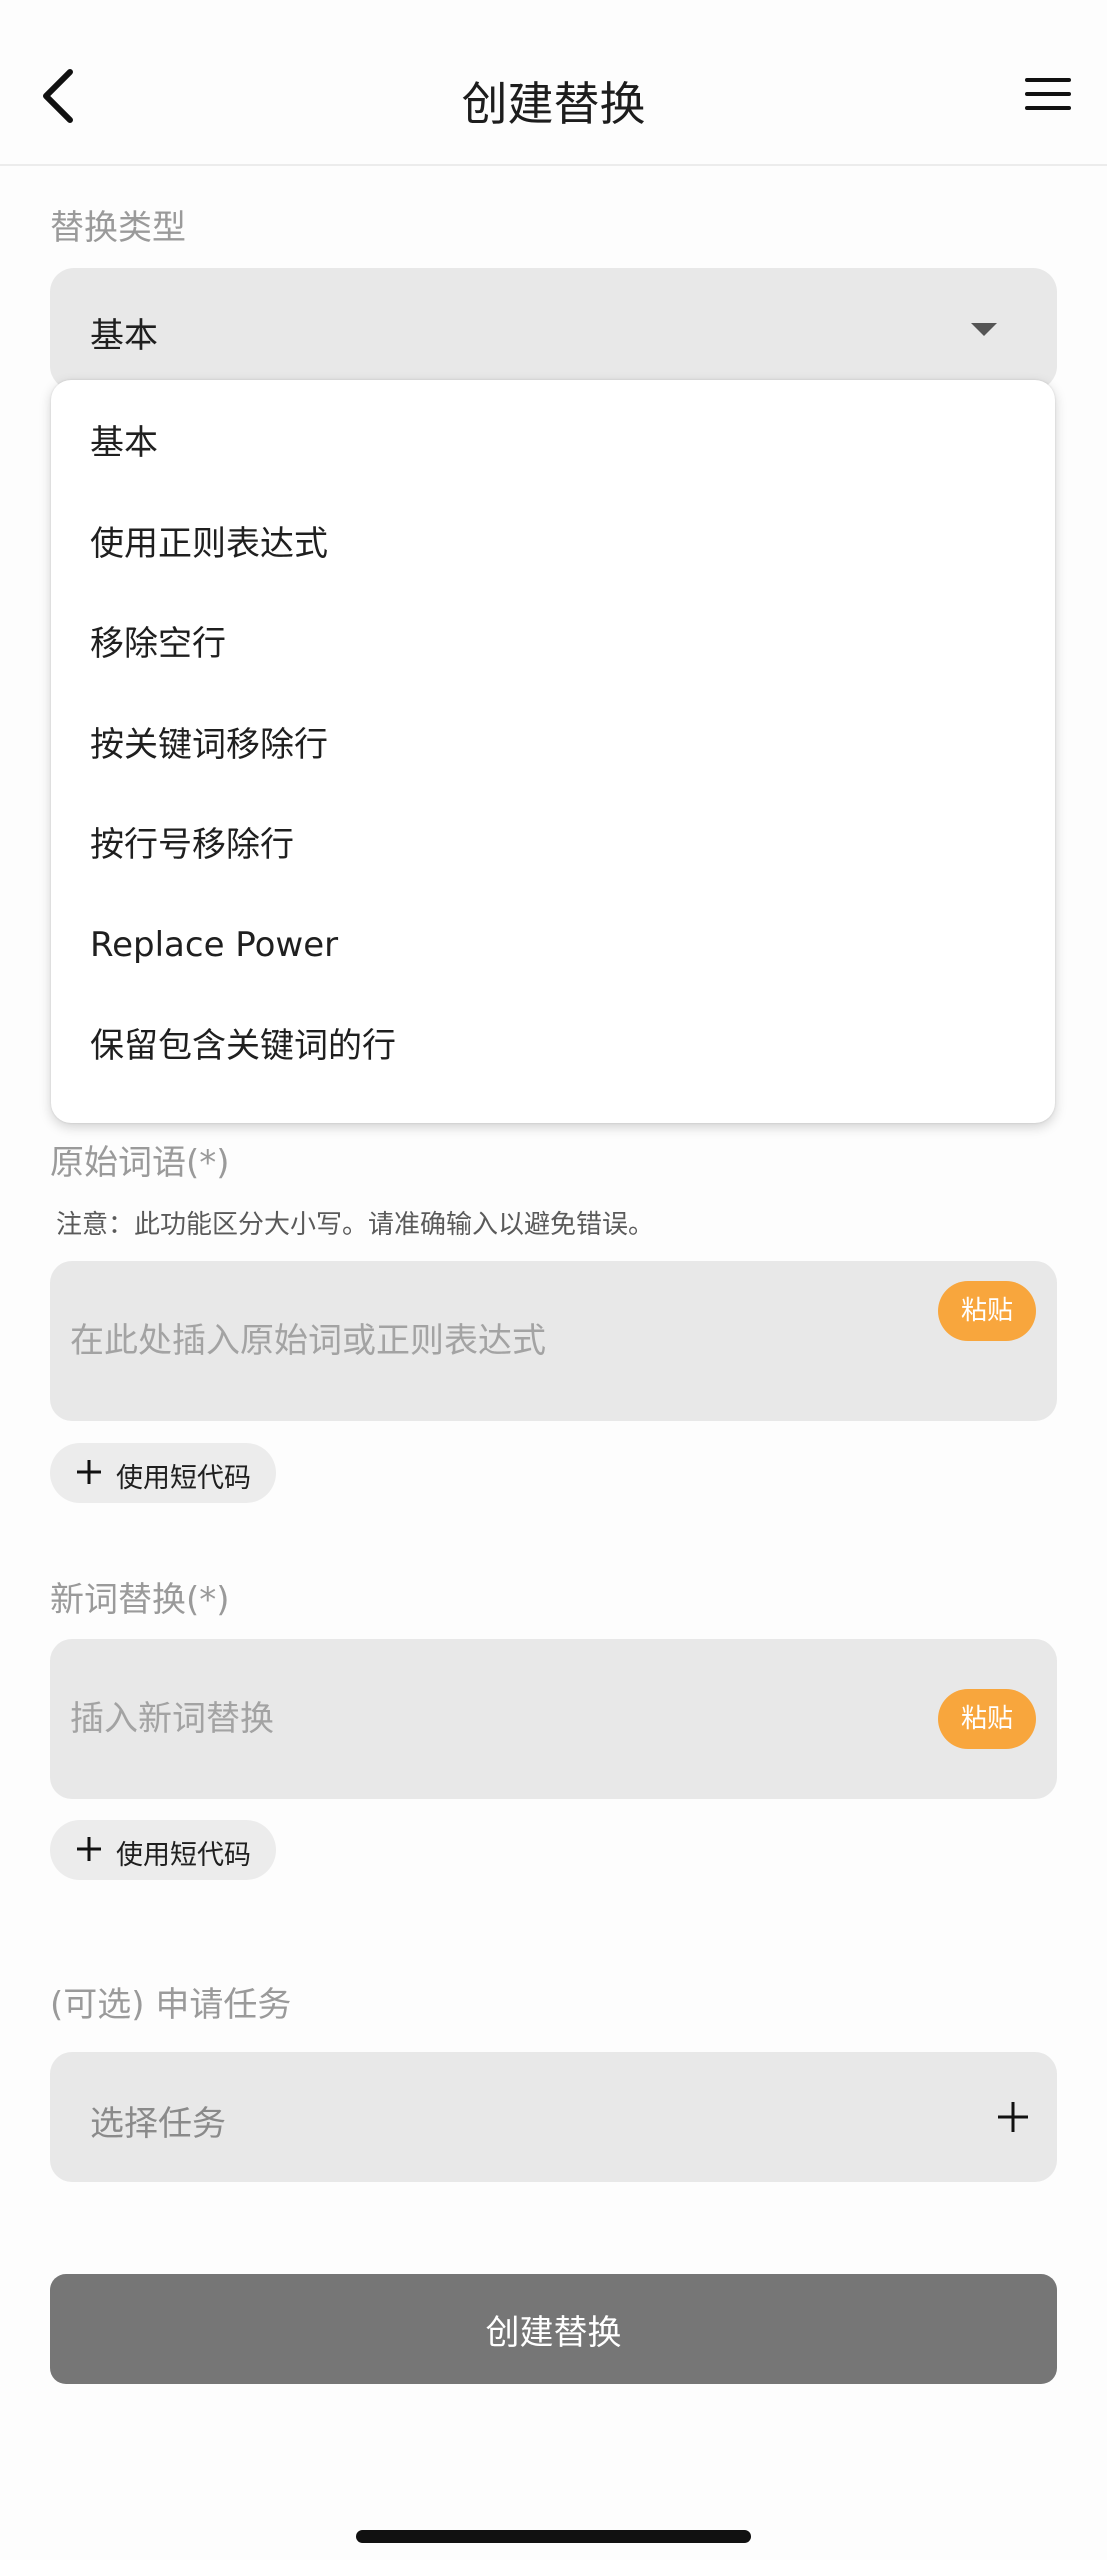 The height and width of the screenshot is (2560, 1107). What do you see at coordinates (553, 104) in the screenshot?
I see `page-title: 创建替换` at bounding box center [553, 104].